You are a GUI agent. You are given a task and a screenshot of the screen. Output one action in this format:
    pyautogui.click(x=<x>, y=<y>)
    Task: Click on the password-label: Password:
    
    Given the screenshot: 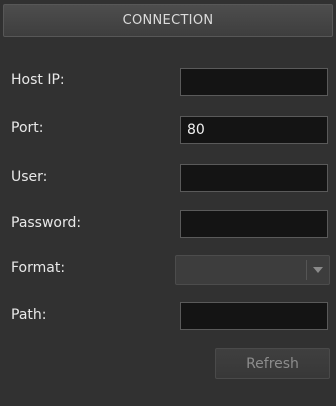 What is the action you would take?
    pyautogui.click(x=46, y=223)
    